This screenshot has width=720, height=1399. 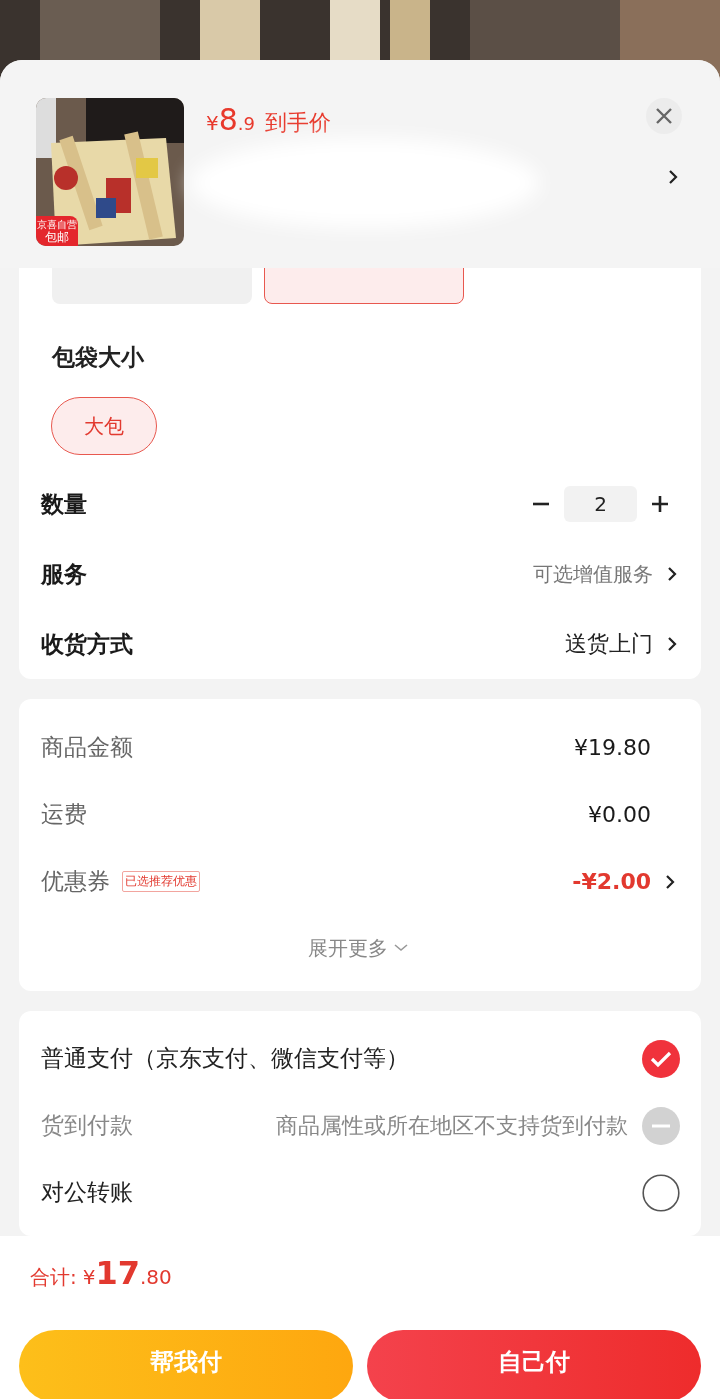 I want to click on radio-button, so click(x=661, y=1192).